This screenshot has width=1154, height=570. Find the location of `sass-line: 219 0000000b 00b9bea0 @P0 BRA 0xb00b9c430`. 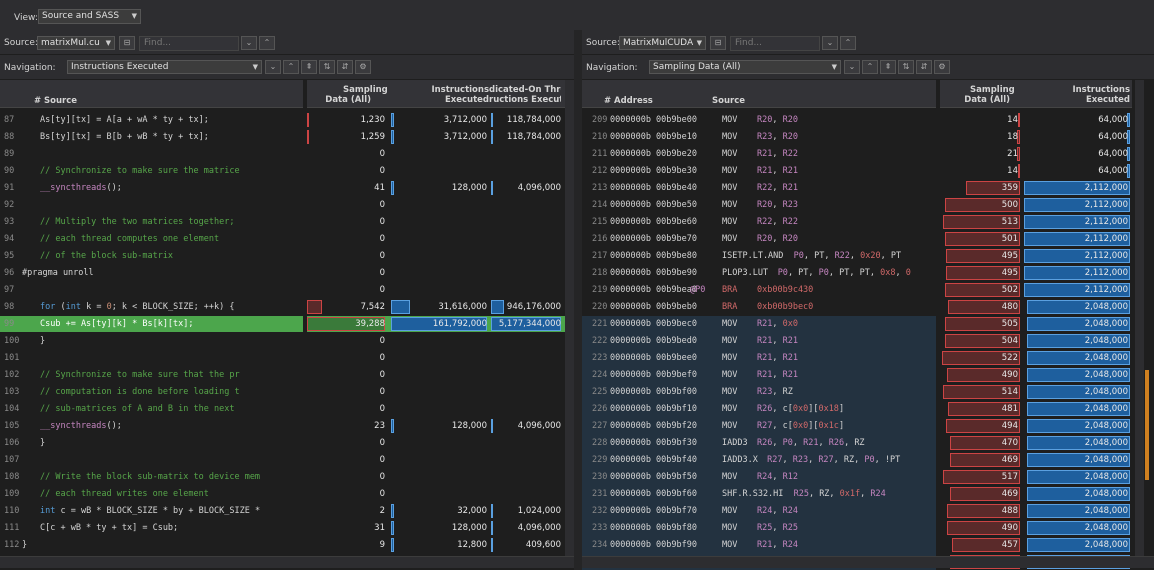

sass-line: 219 0000000b 00b9bea0 @P0 BRA 0xb00b9c430 is located at coordinates (759, 290).